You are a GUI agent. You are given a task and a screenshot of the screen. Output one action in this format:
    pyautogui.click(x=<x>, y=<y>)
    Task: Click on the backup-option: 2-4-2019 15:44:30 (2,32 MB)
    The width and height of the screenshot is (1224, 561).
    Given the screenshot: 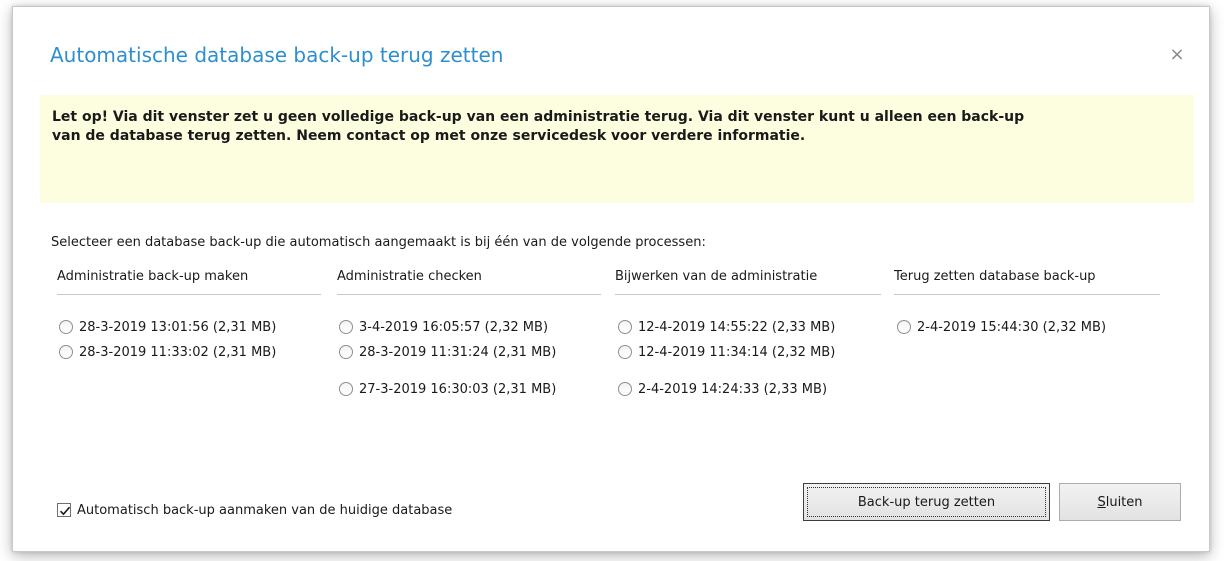 What is the action you would take?
    pyautogui.click(x=1042, y=327)
    